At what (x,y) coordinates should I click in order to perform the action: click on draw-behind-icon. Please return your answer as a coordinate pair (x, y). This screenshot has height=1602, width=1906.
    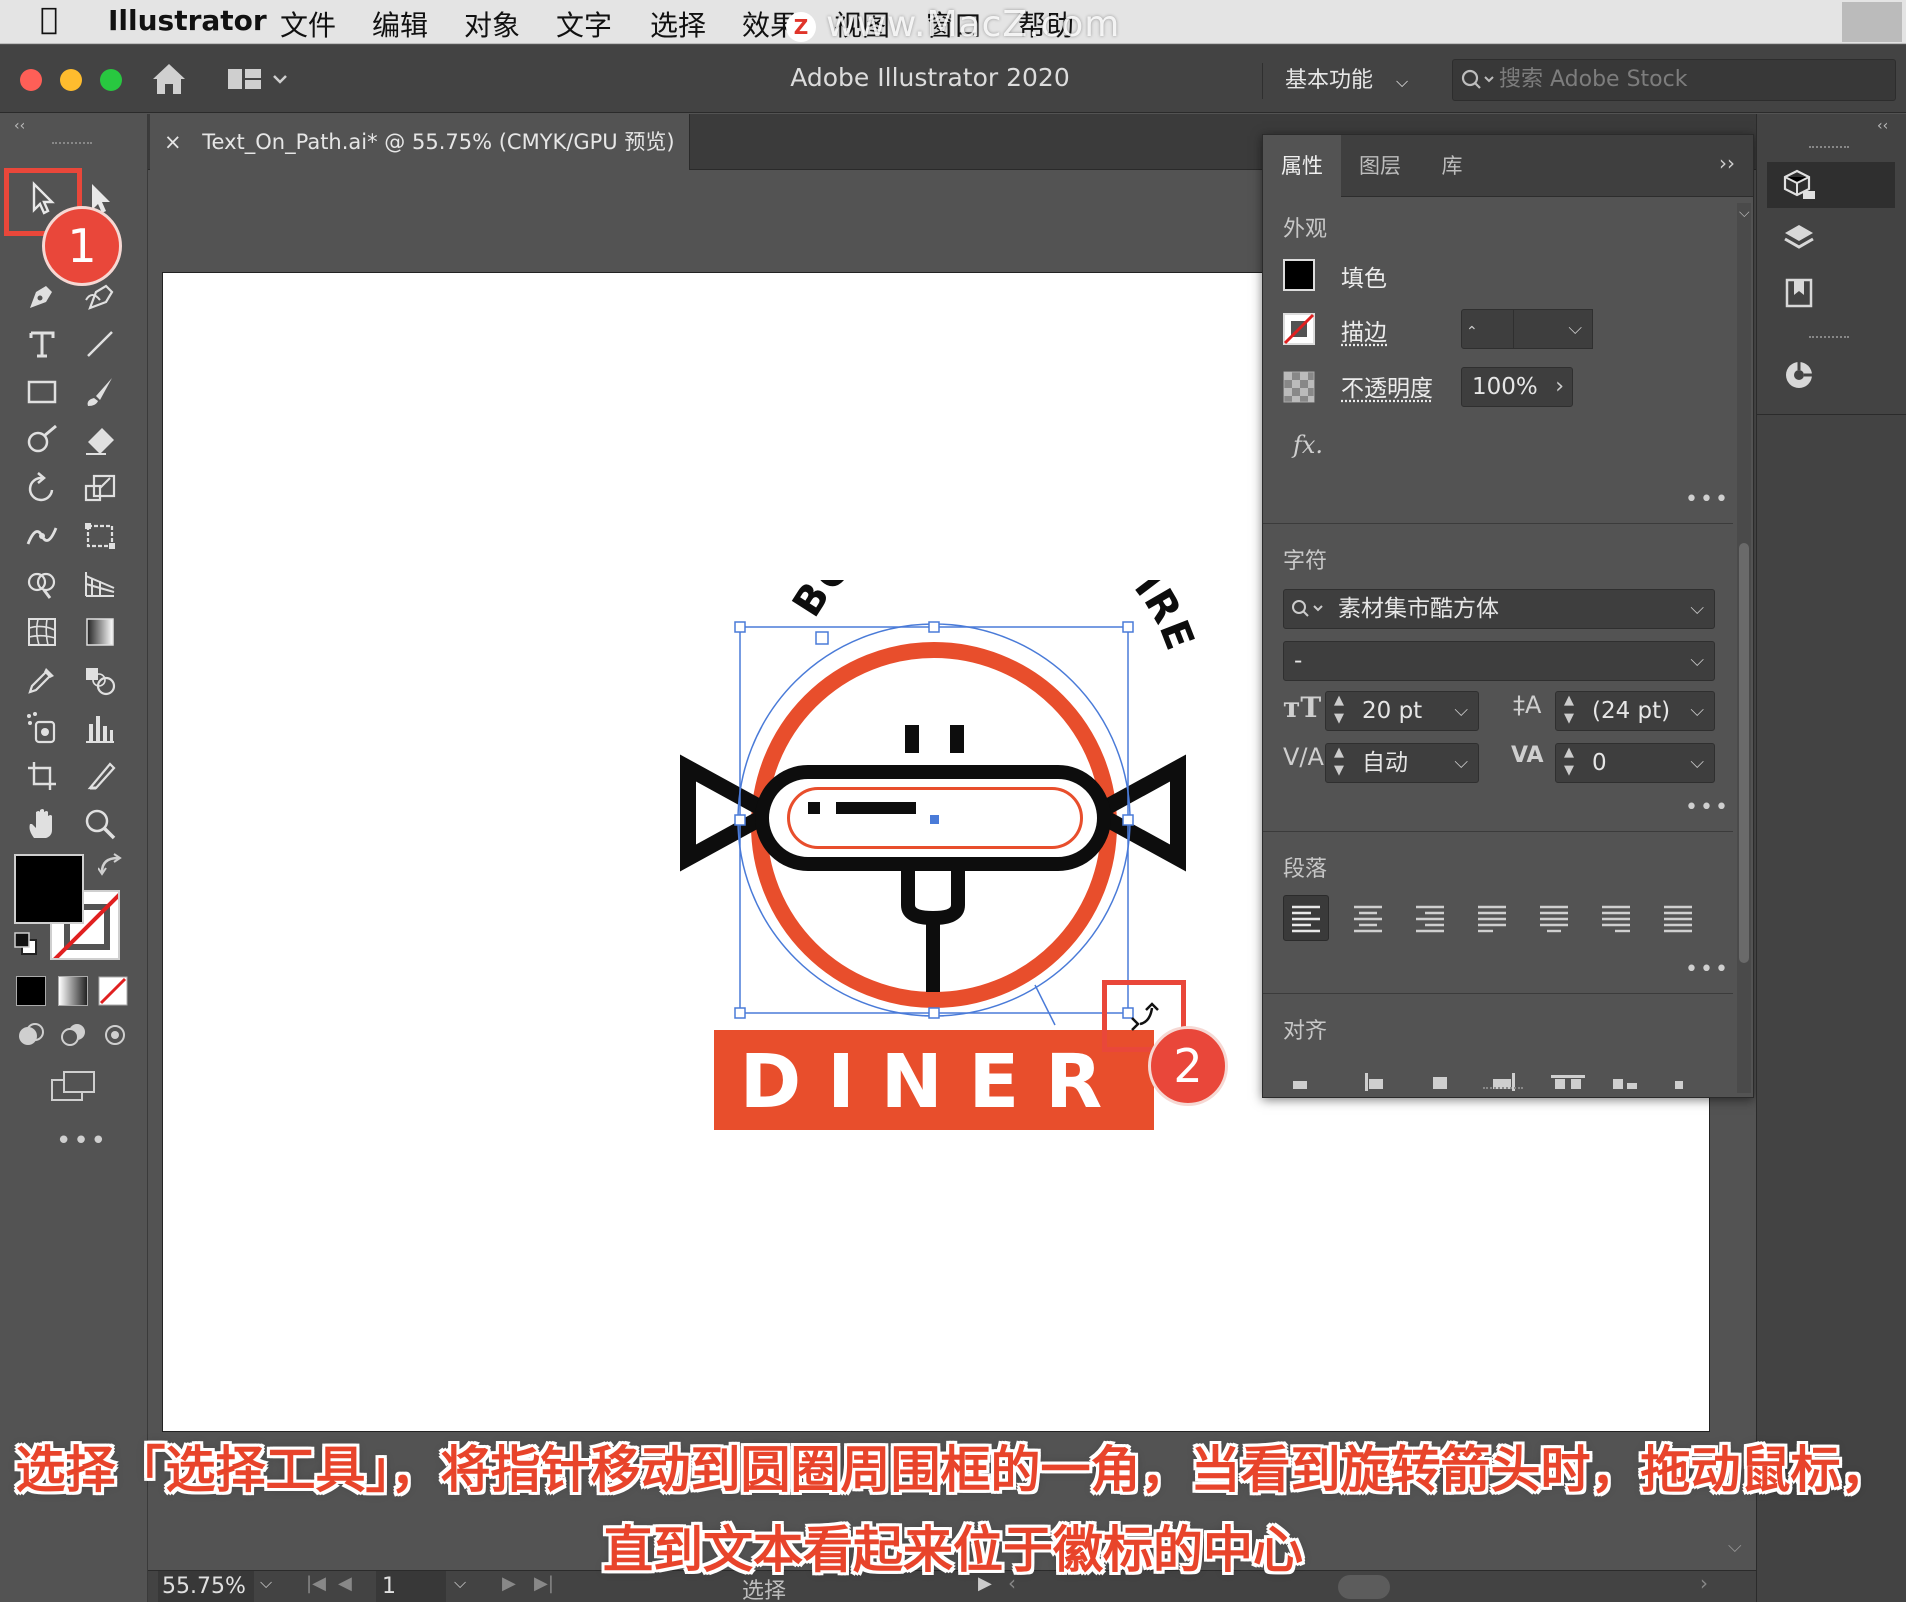
    Looking at the image, I should click on (73, 1035).